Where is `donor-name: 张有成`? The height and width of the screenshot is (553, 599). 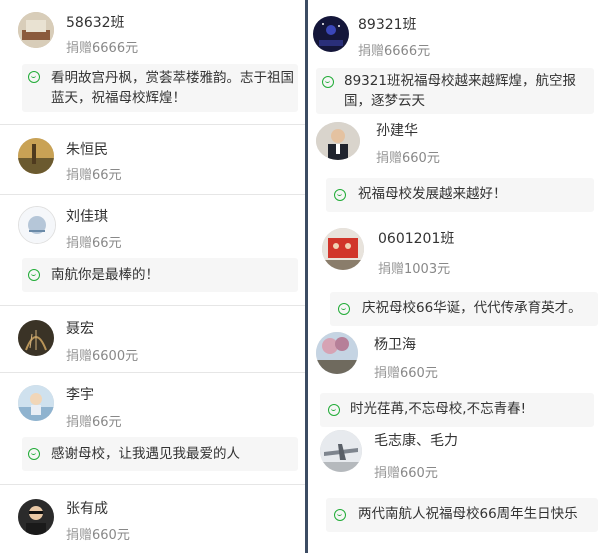 donor-name: 张有成 is located at coordinates (87, 509).